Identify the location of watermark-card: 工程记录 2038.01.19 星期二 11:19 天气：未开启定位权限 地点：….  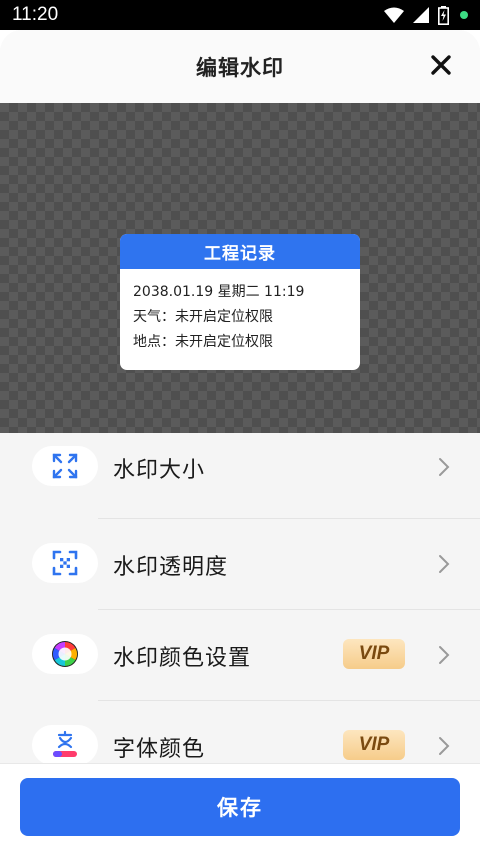
(240, 302).